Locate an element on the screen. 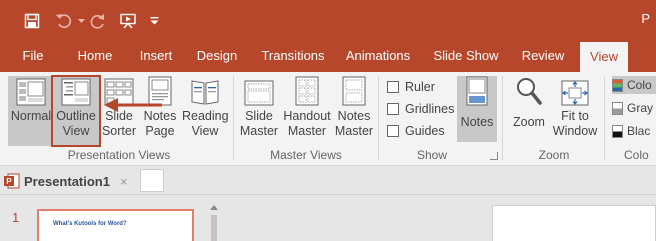 Image resolution: width=656 pixels, height=241 pixels. outline-view-label-line1: Outline is located at coordinates (76, 116).